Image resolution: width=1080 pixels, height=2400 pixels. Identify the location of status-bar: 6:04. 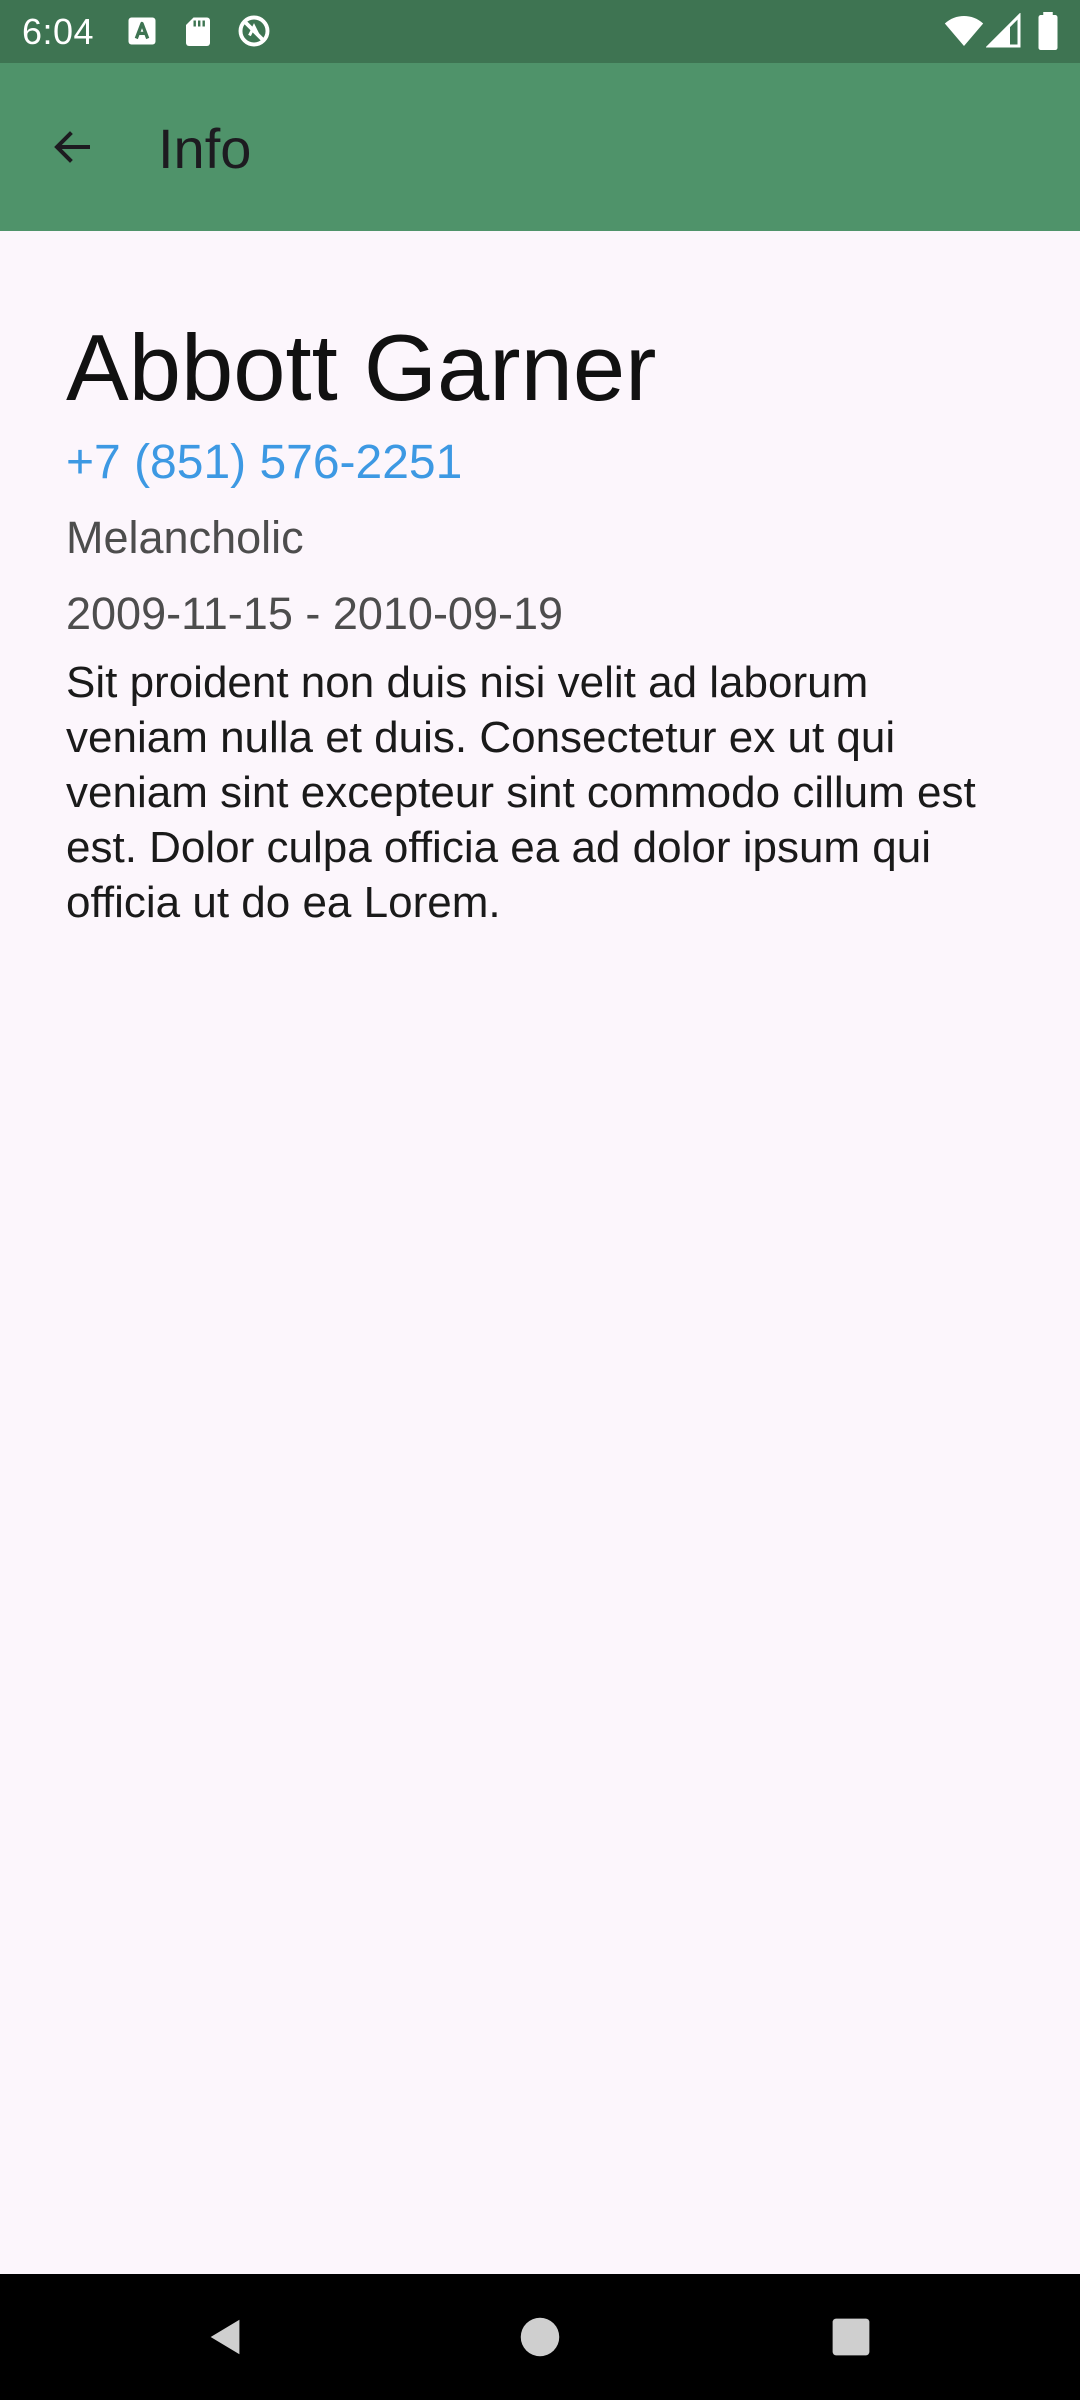
(540, 31).